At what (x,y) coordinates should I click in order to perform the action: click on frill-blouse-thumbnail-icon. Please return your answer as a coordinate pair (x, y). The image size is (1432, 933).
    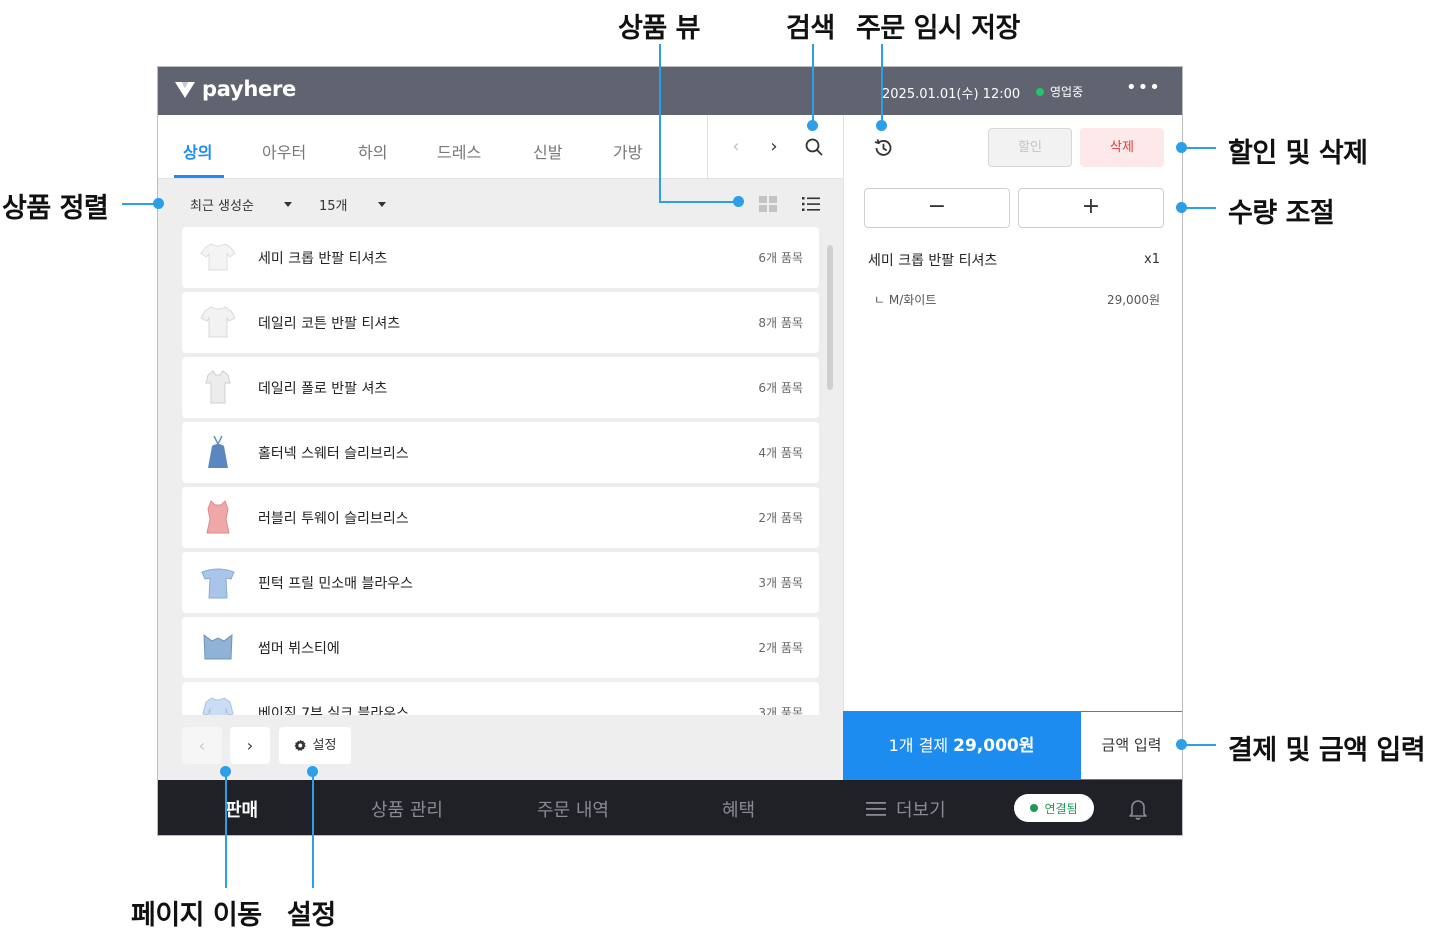
    Looking at the image, I should click on (218, 583).